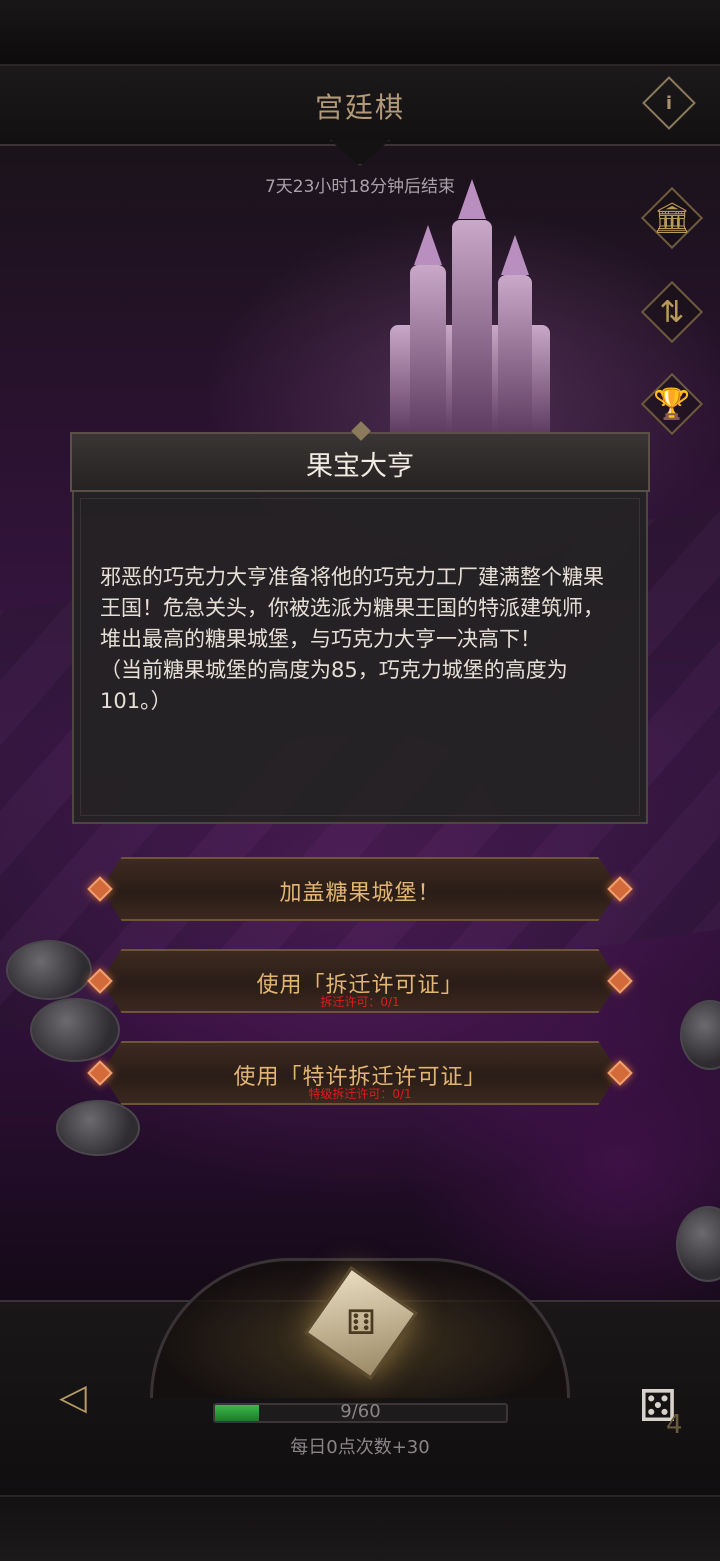 The width and height of the screenshot is (720, 1561). I want to click on bottom-frame-border, so click(360, 1528).